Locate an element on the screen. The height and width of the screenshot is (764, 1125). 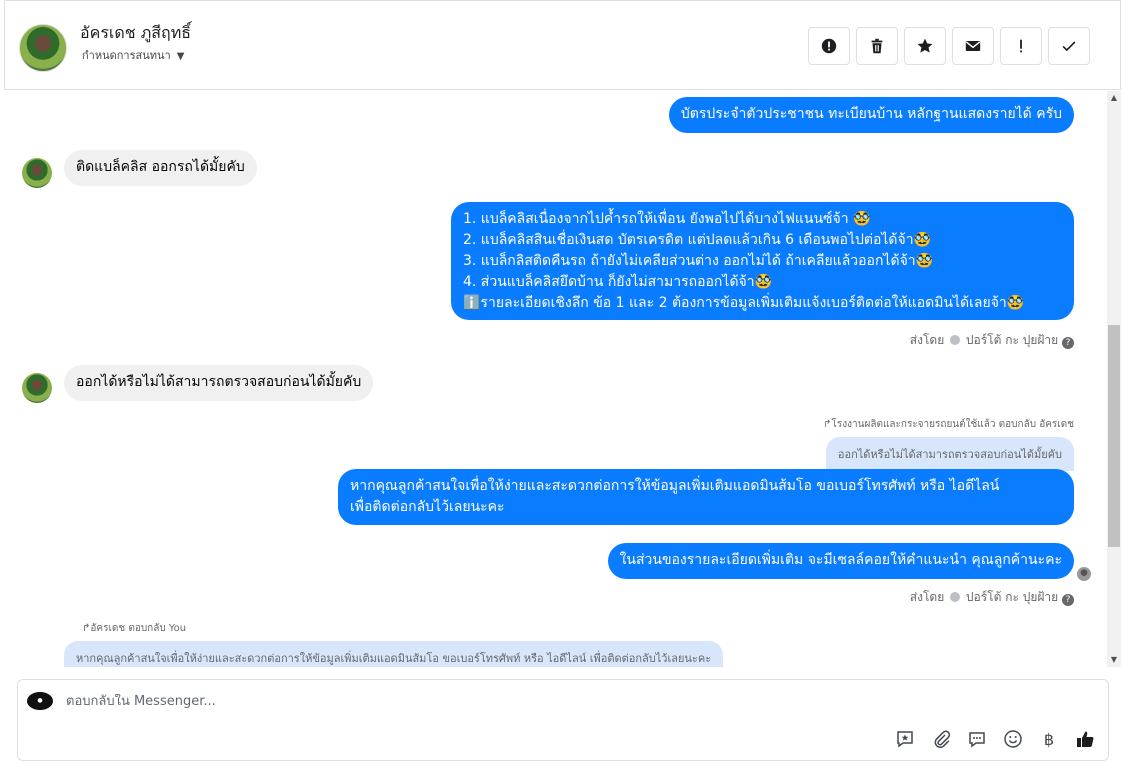
envelope-icon is located at coordinates (973, 46).